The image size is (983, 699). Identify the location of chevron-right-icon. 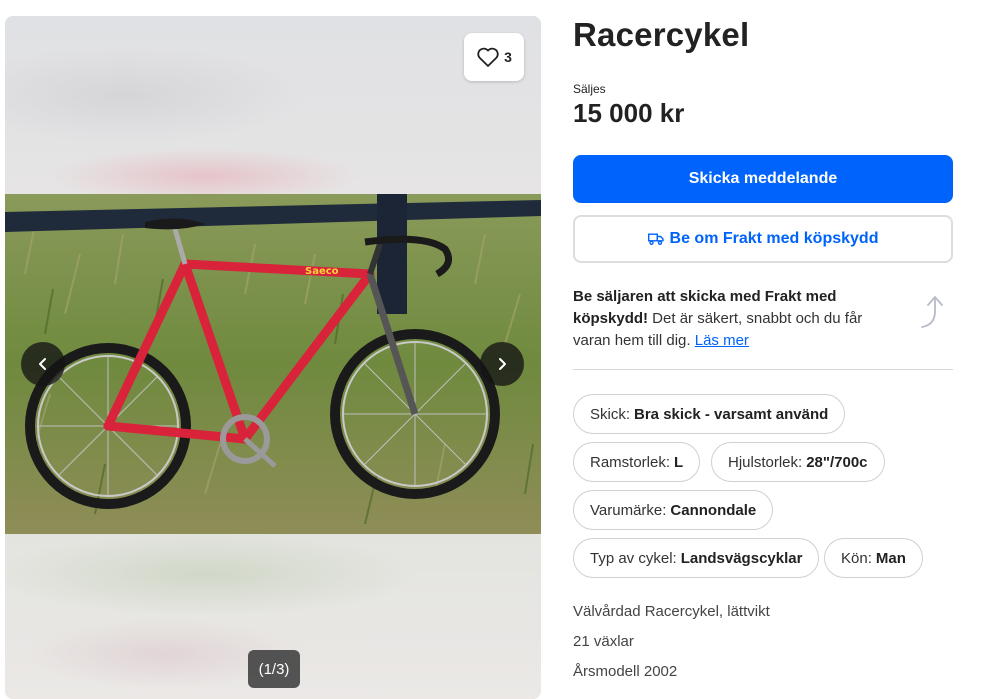
(502, 364).